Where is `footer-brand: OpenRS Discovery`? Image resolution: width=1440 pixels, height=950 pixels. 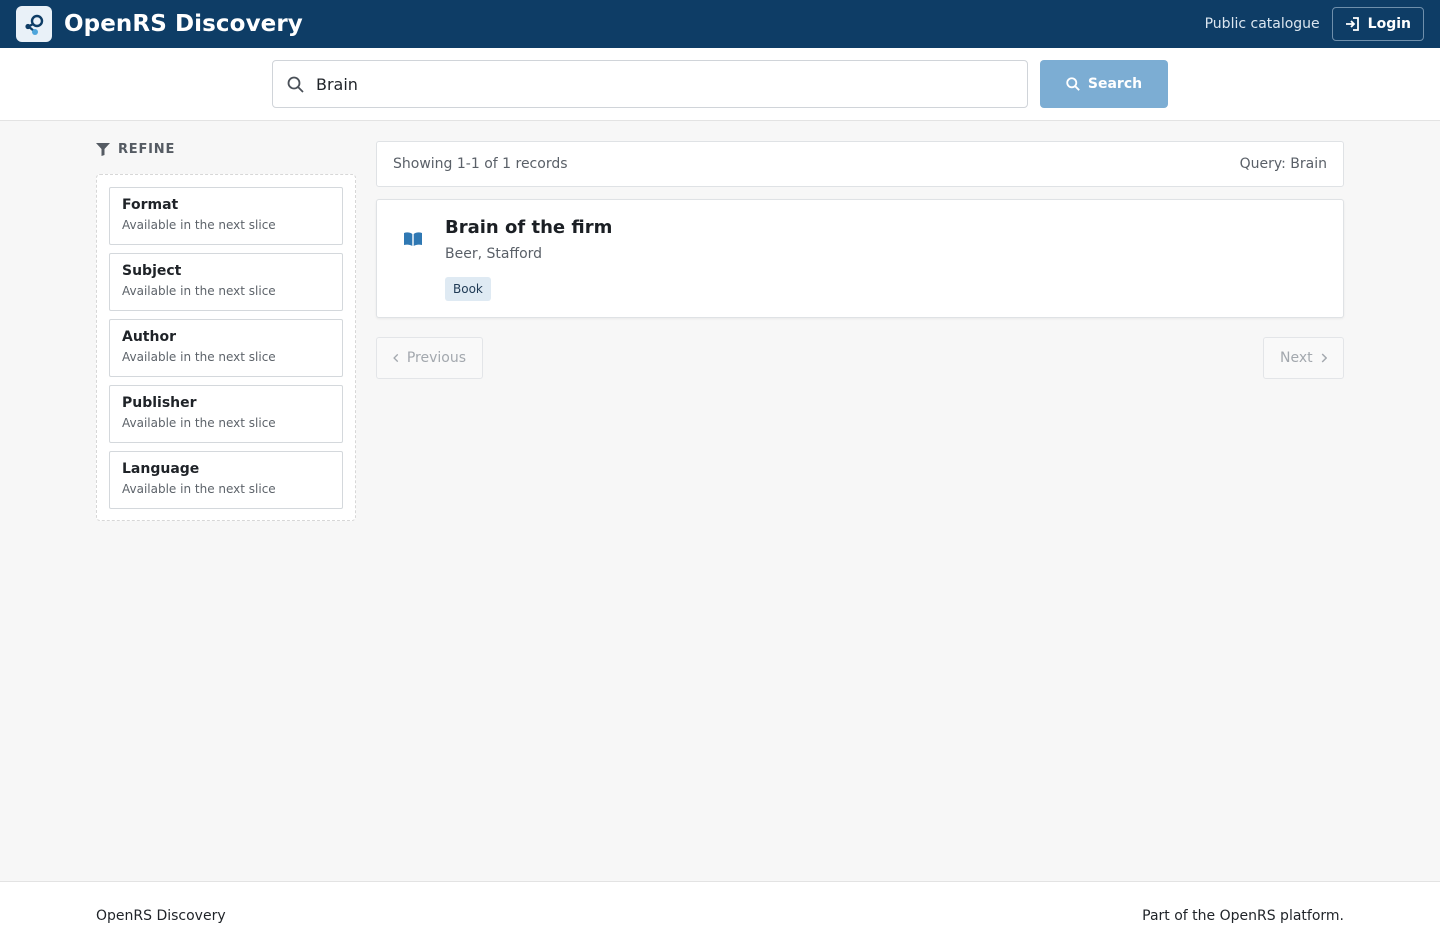 footer-brand: OpenRS Discovery is located at coordinates (161, 916).